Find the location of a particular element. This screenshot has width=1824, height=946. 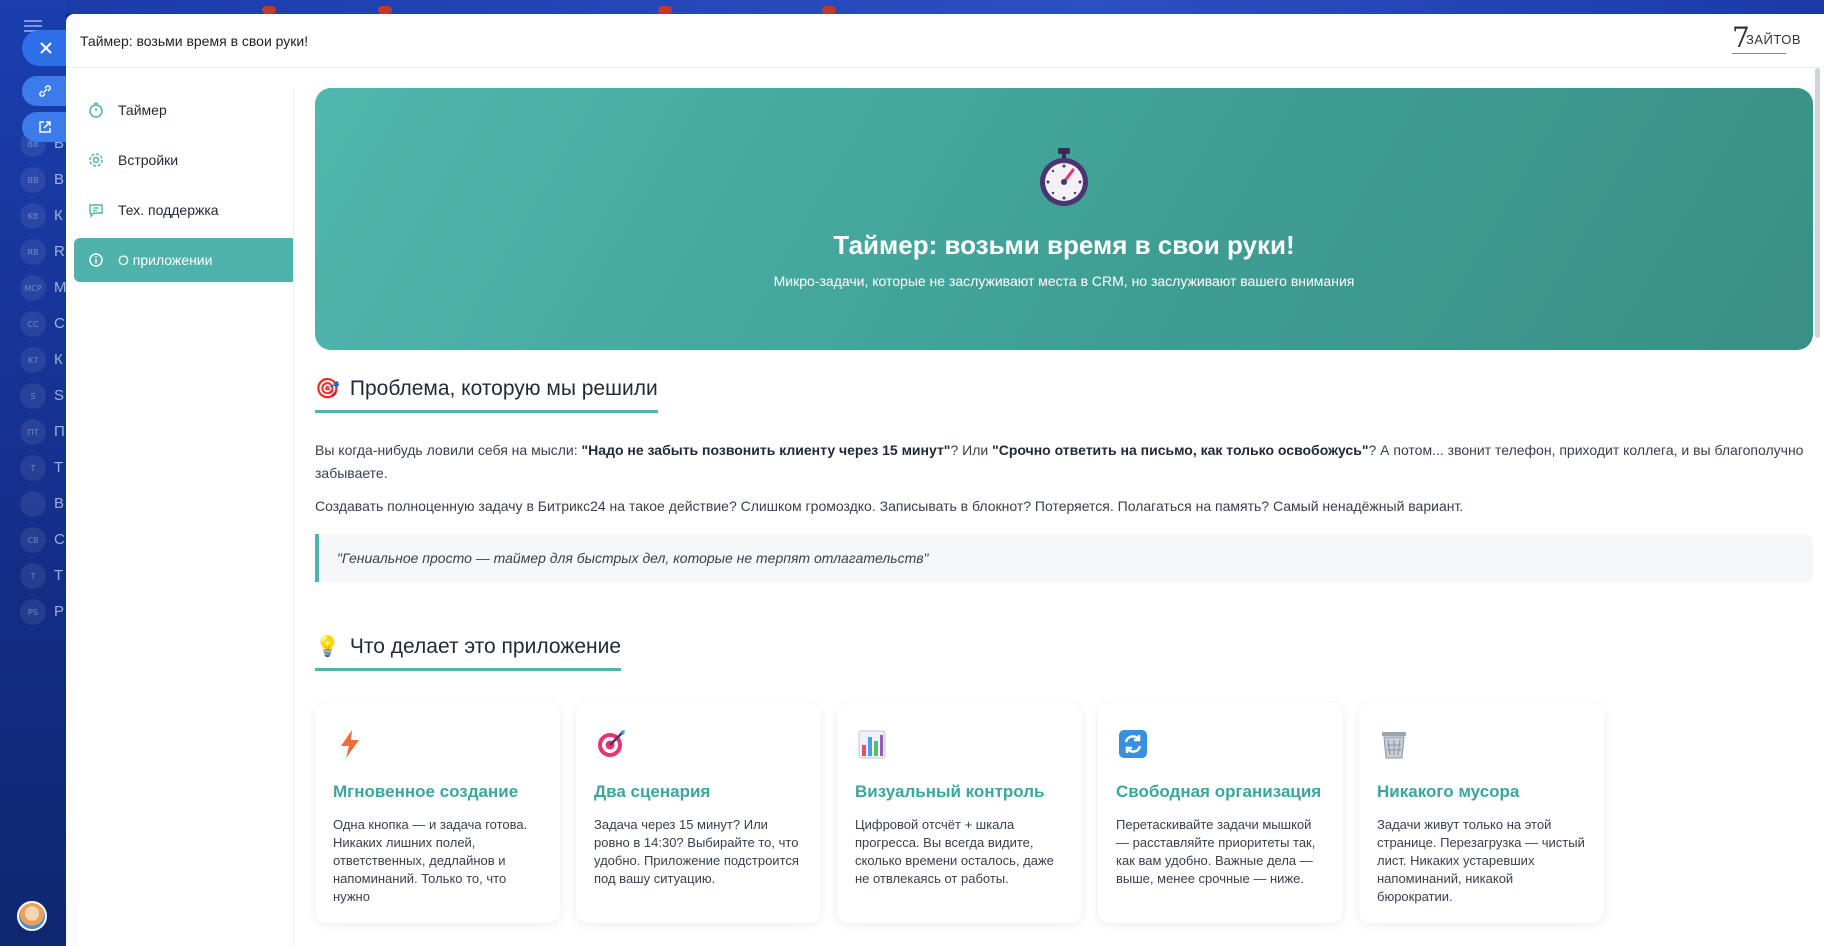

refresh-icon is located at coordinates (1133, 744).